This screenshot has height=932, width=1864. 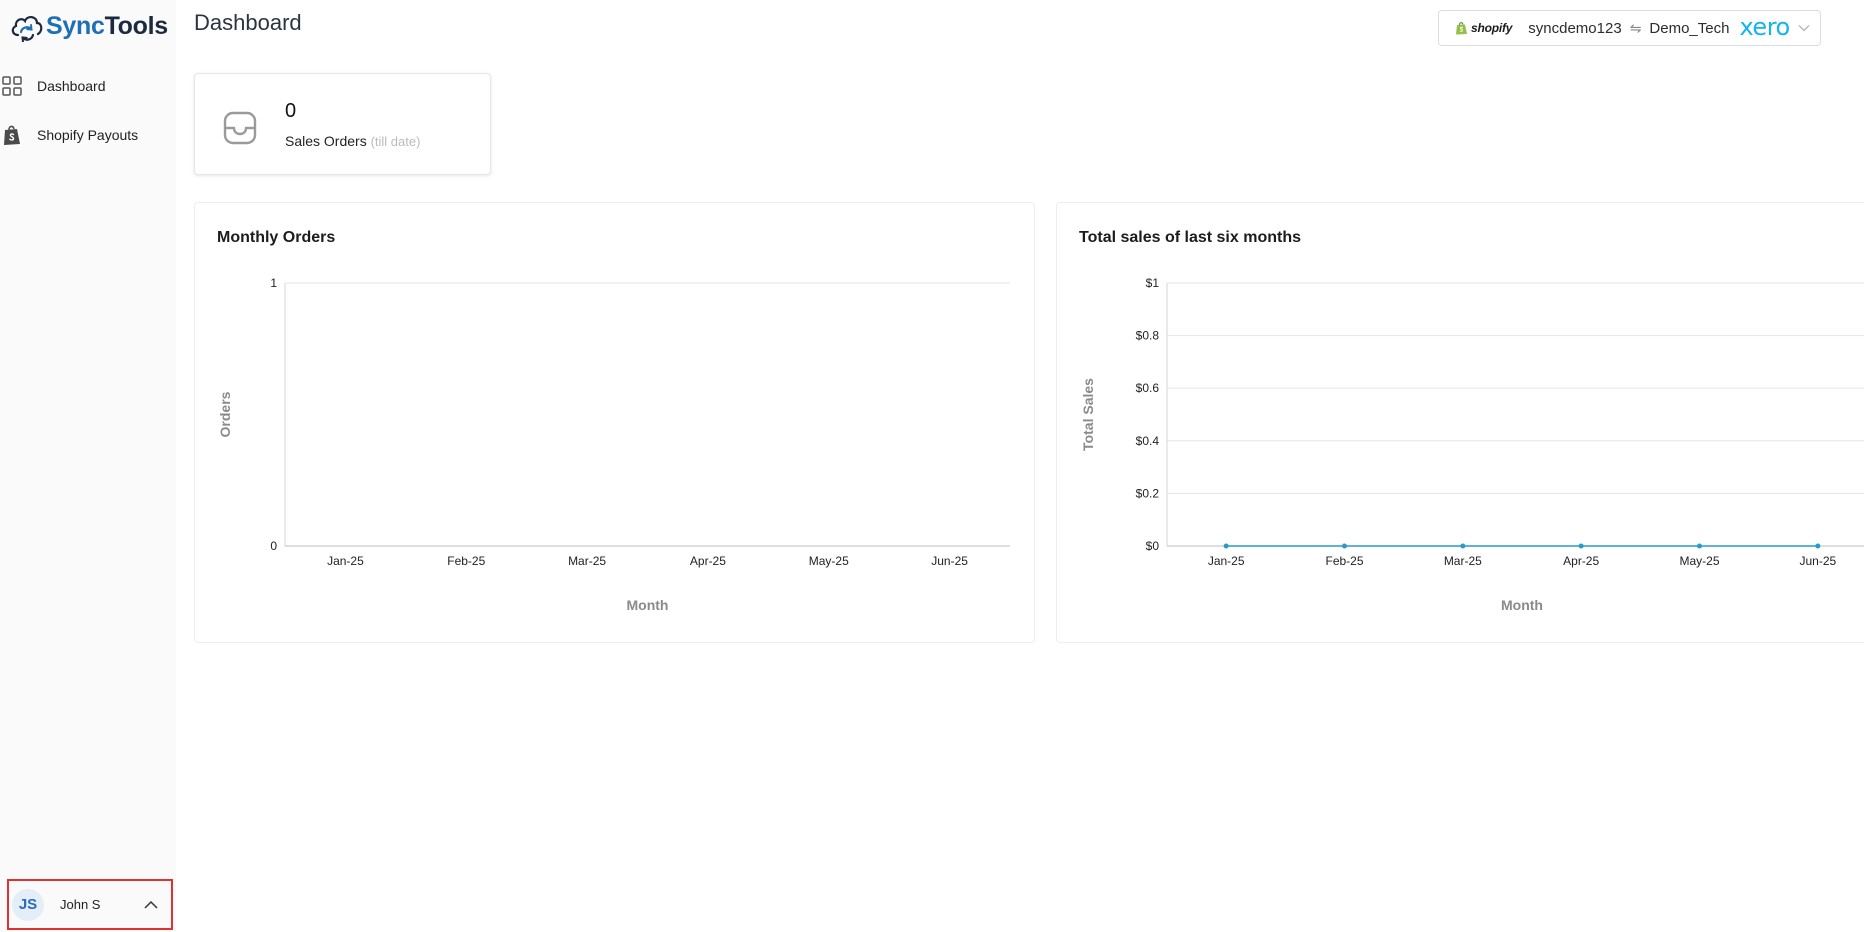 I want to click on shopify-logo: shopify, so click(x=1483, y=28).